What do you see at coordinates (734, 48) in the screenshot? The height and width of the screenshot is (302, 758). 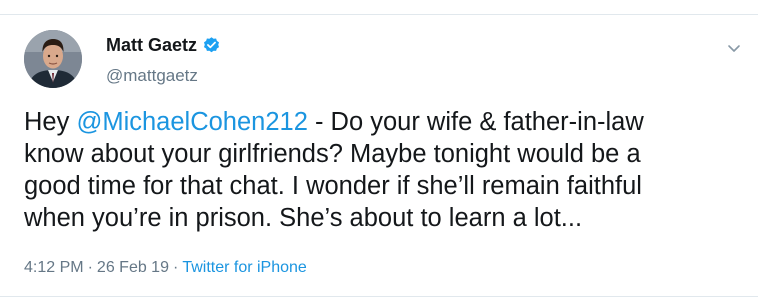 I see `chevron-down-icon` at bounding box center [734, 48].